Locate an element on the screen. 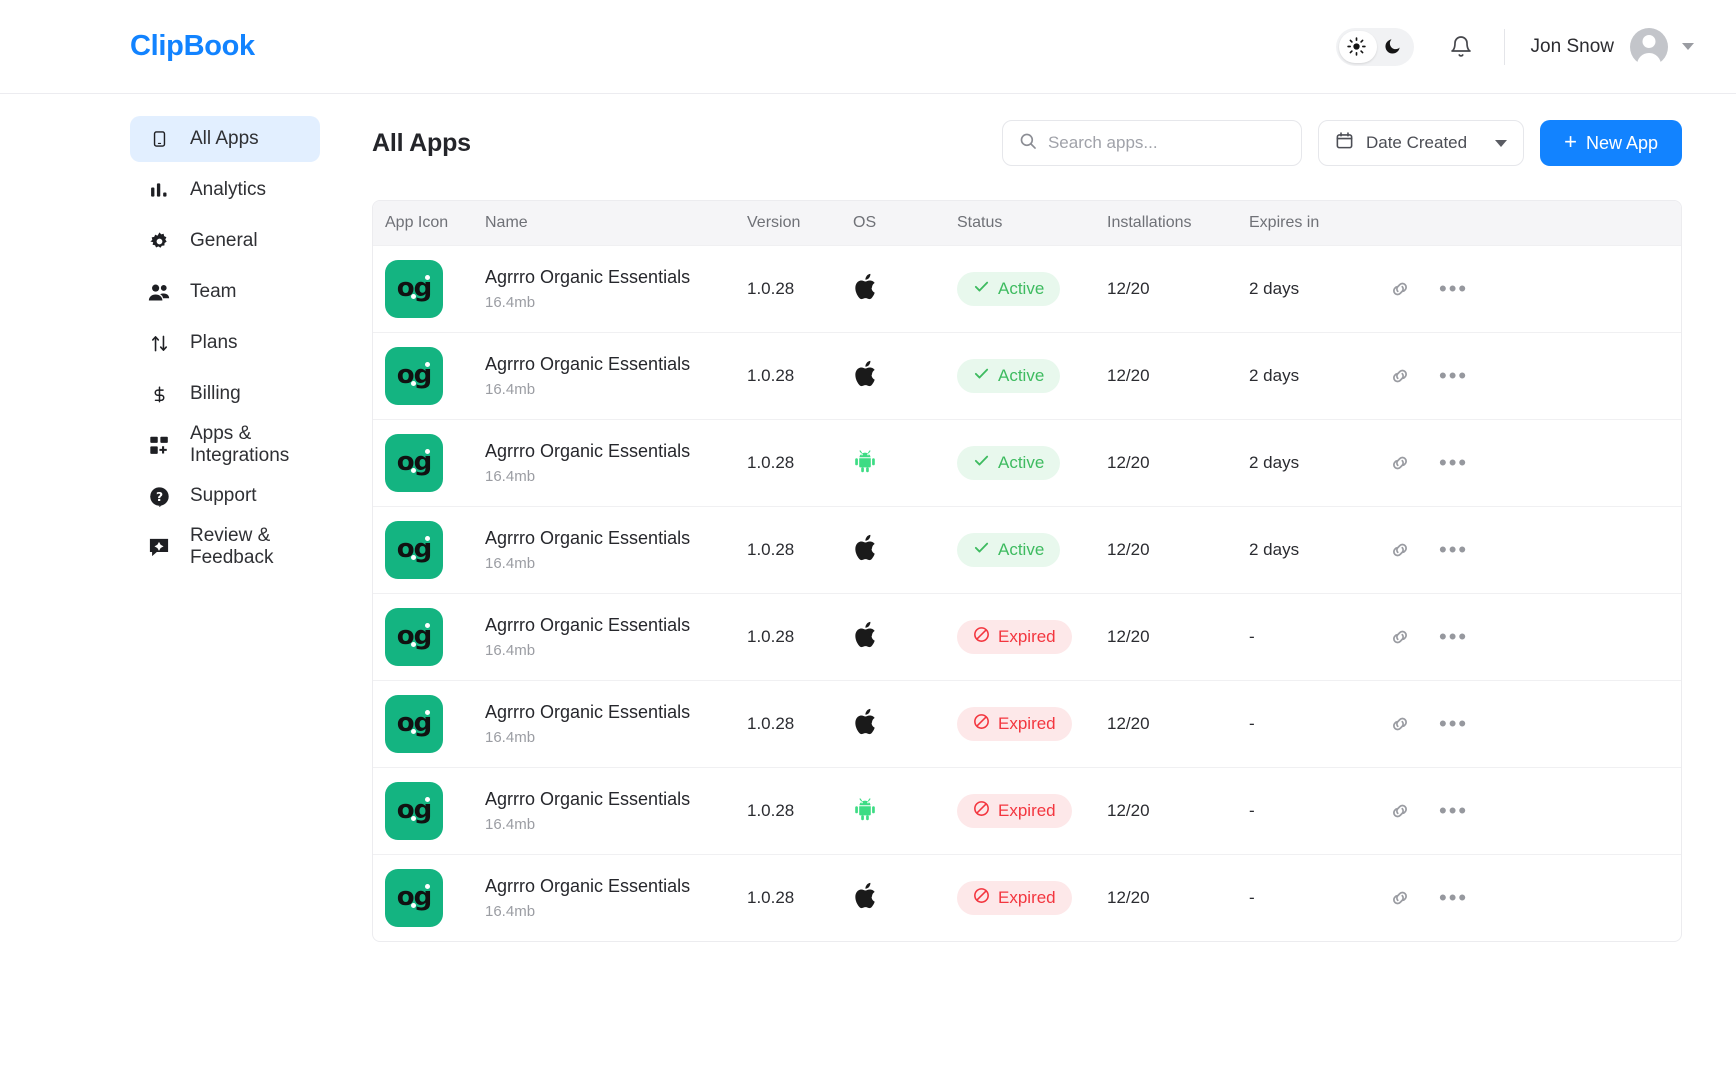  sidebar-item-team: Team is located at coordinates (225, 292).